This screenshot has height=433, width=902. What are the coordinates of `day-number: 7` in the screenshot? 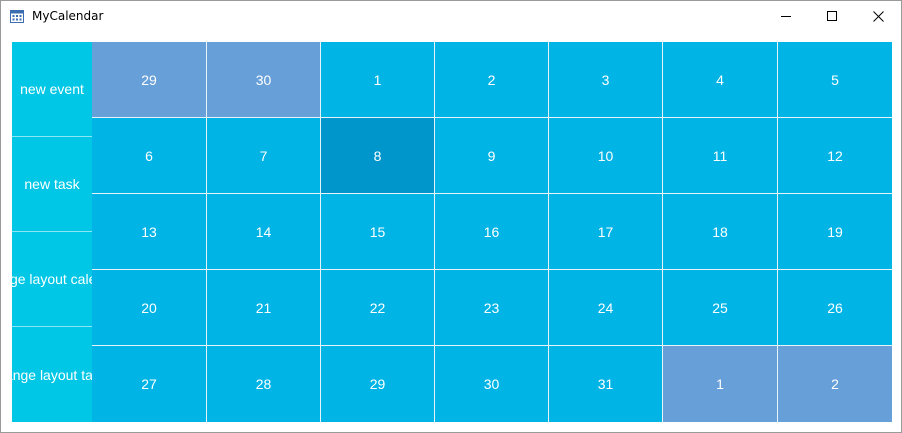 It's located at (263, 155).